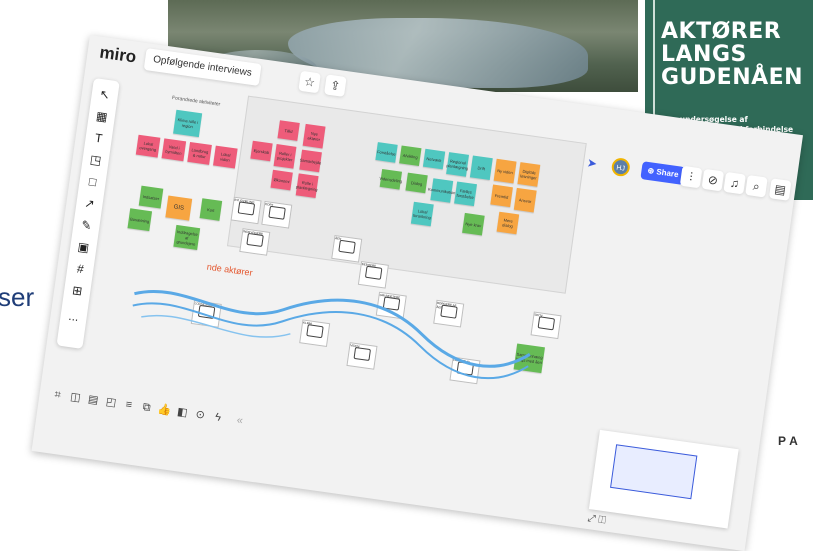 This screenshot has height=551, width=813. I want to click on notes-icon: ▤, so click(780, 189).